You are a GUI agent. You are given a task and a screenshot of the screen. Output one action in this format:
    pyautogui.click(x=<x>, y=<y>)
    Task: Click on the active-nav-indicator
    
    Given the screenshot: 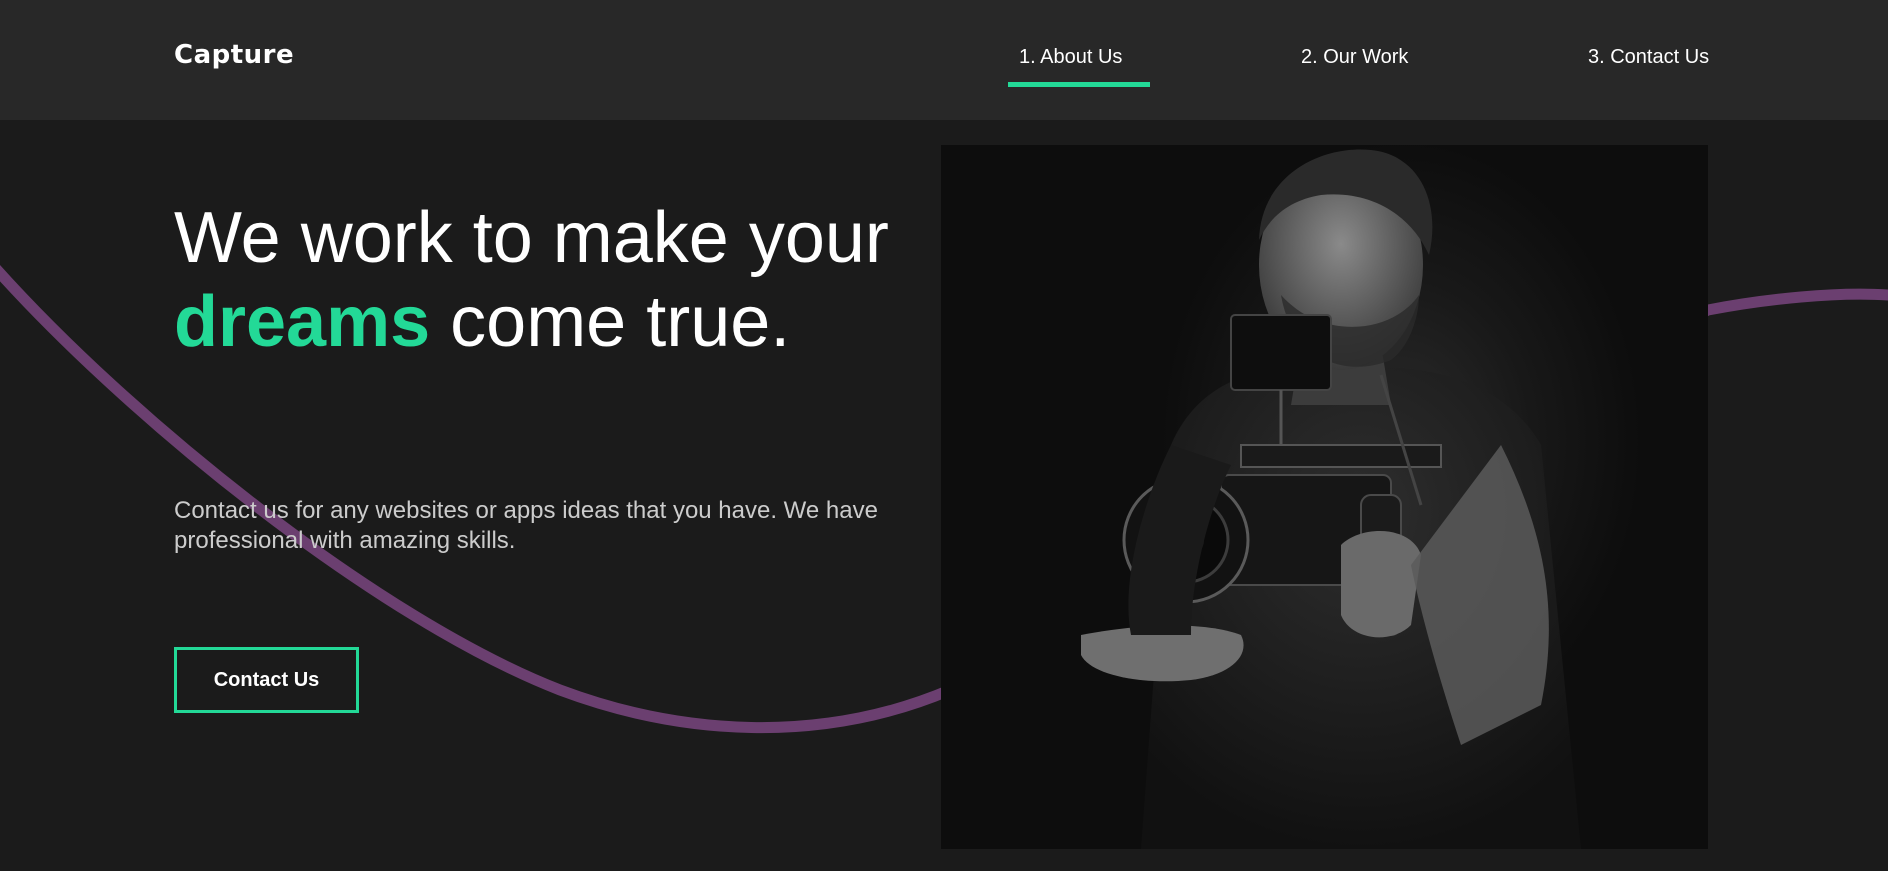 What is the action you would take?
    pyautogui.click(x=1079, y=84)
    